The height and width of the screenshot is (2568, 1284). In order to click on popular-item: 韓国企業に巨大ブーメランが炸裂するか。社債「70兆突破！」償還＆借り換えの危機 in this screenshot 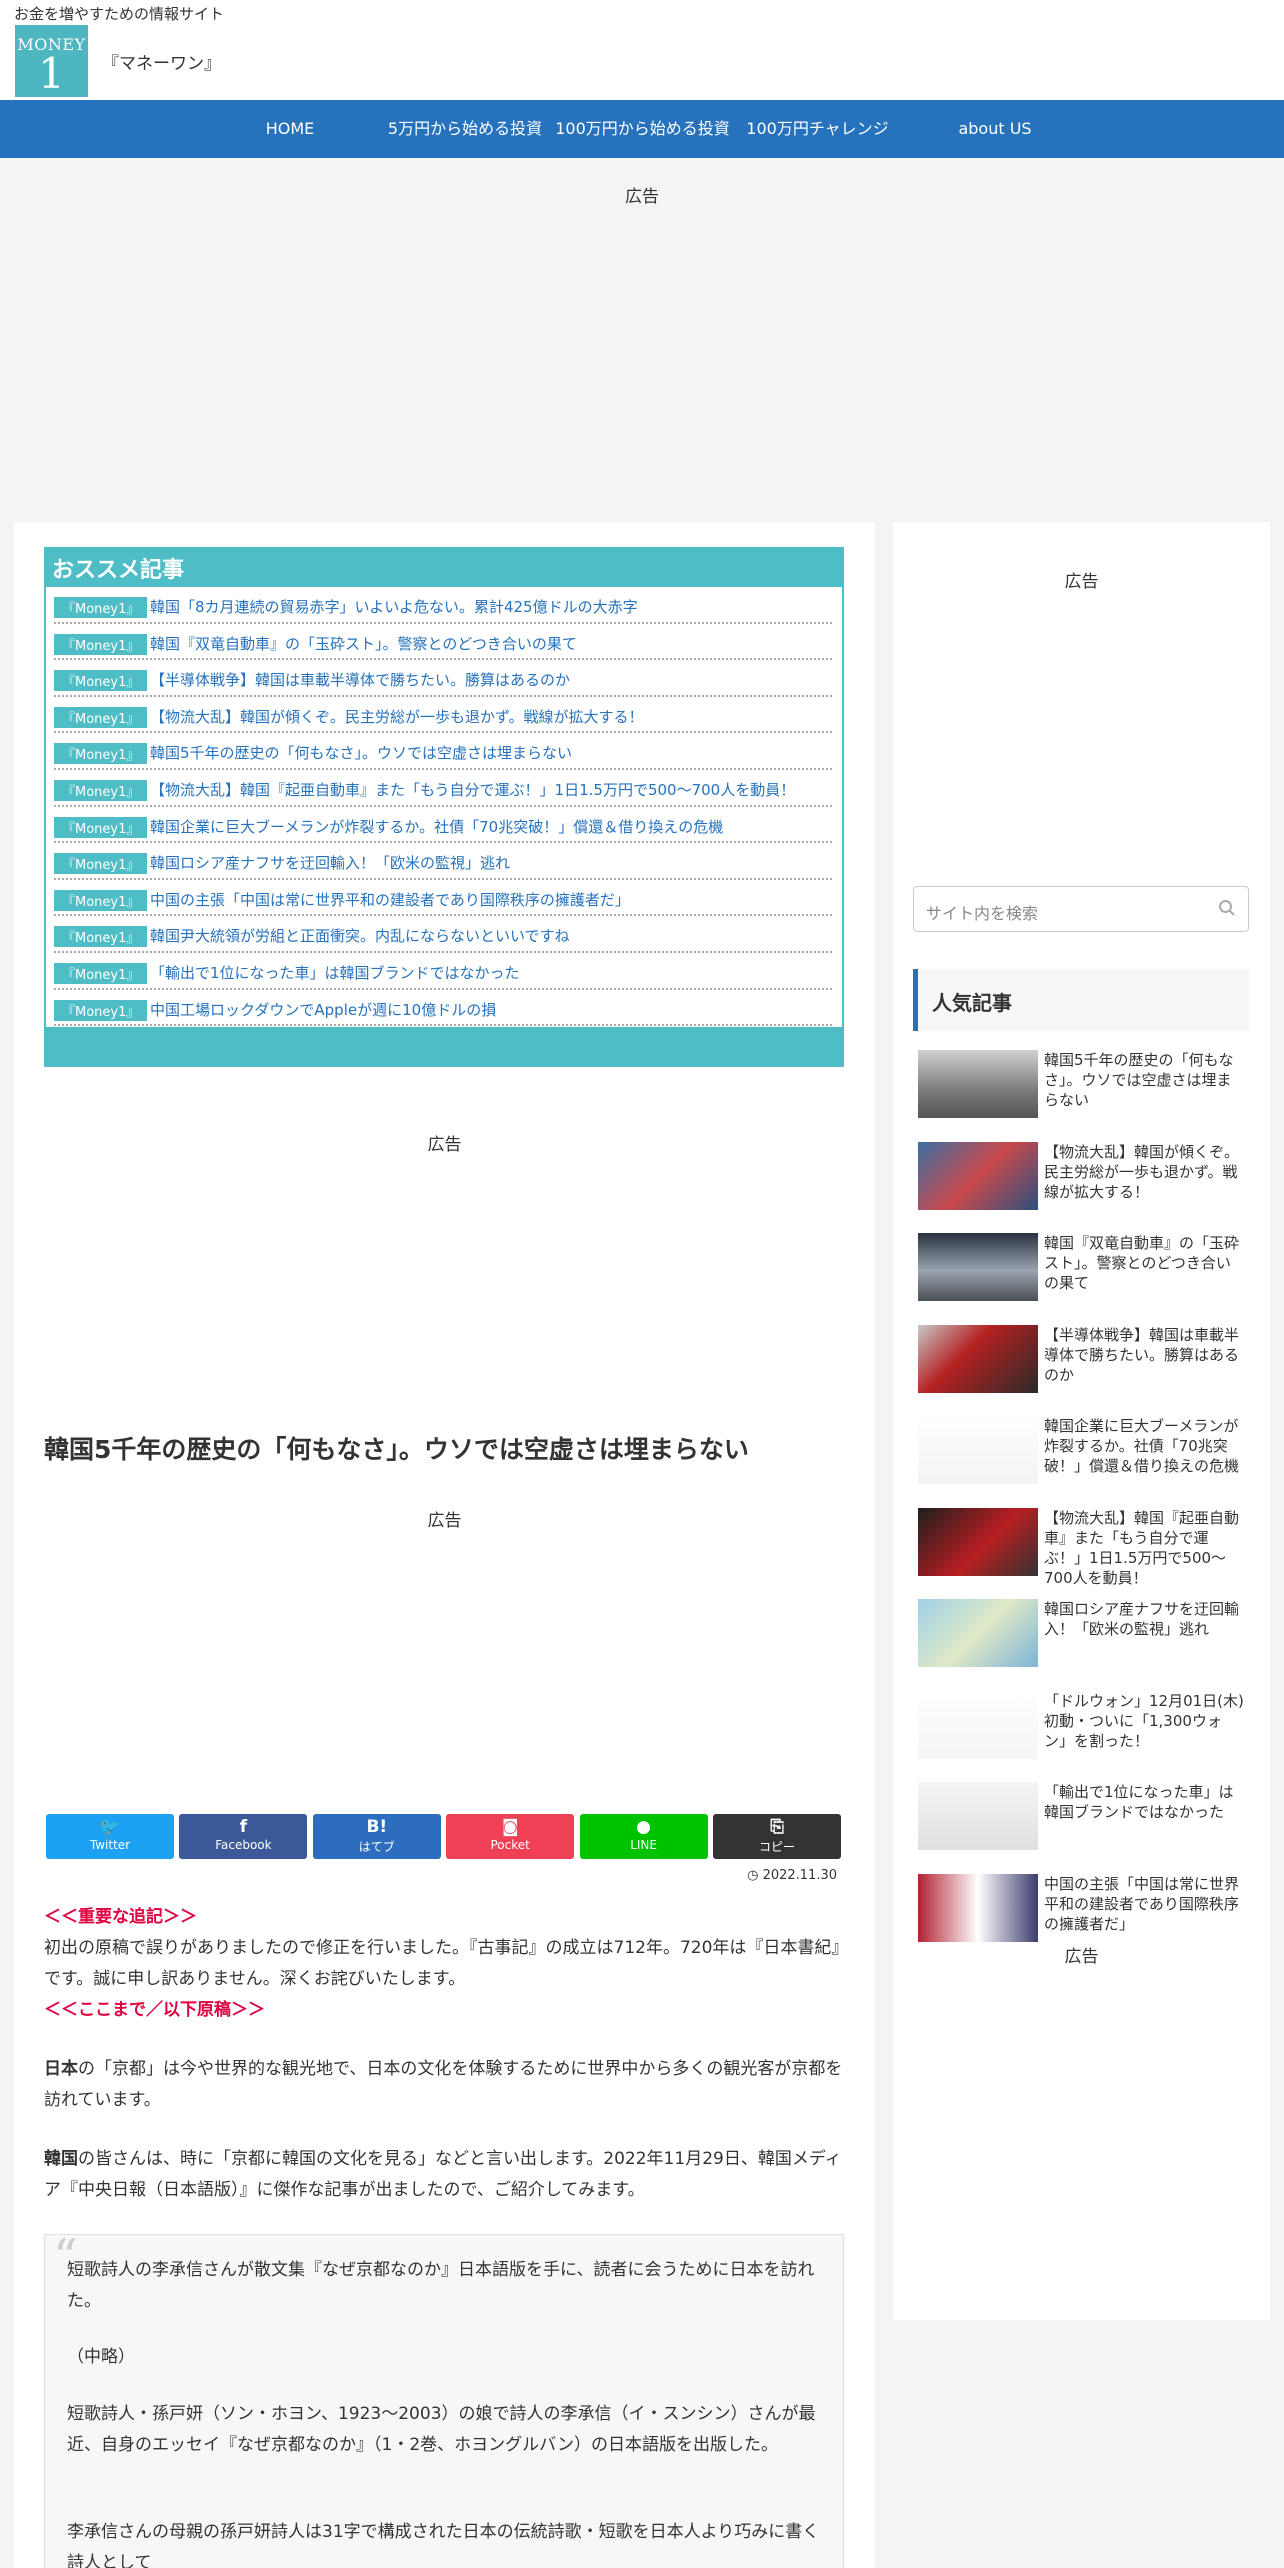, I will do `click(1083, 1452)`.